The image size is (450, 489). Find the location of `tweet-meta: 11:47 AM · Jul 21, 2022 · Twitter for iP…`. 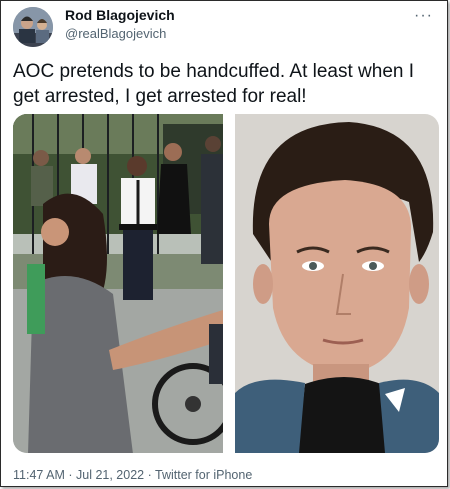

tweet-meta: 11:47 AM · Jul 21, 2022 · Twitter for iP… is located at coordinates (132, 475).